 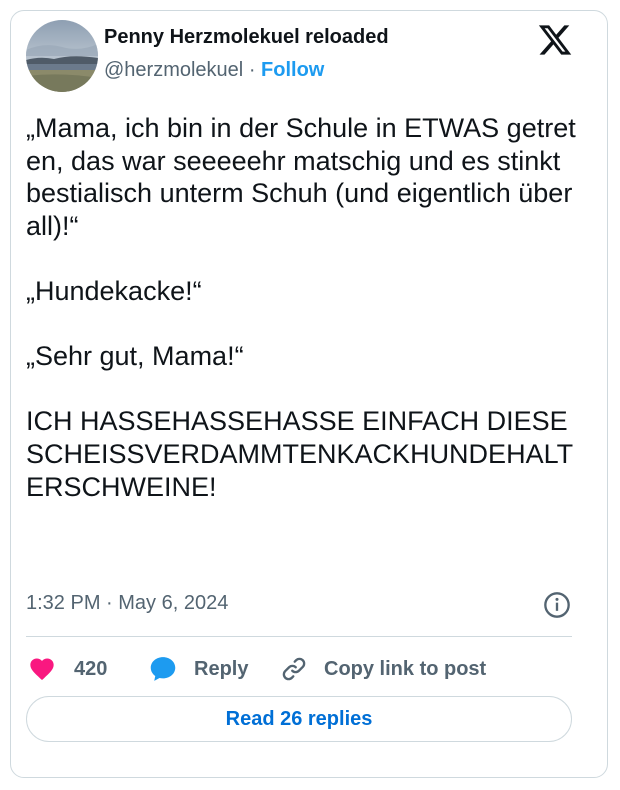 What do you see at coordinates (91, 668) in the screenshot?
I see `like-count: 420` at bounding box center [91, 668].